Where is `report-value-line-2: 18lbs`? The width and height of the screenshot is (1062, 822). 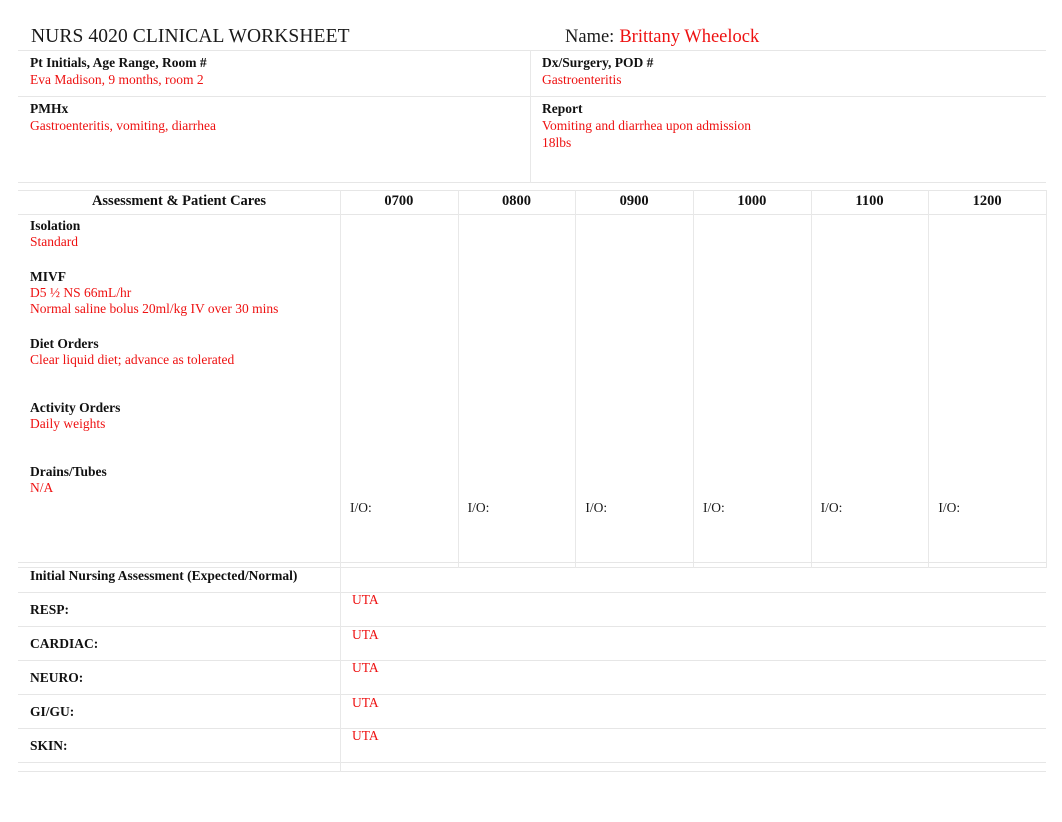 report-value-line-2: 18lbs is located at coordinates (794, 142).